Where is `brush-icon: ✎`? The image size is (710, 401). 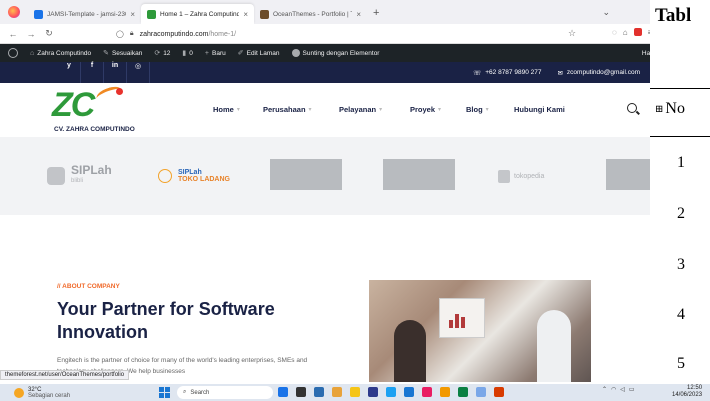
brush-icon: ✎ is located at coordinates (106, 53).